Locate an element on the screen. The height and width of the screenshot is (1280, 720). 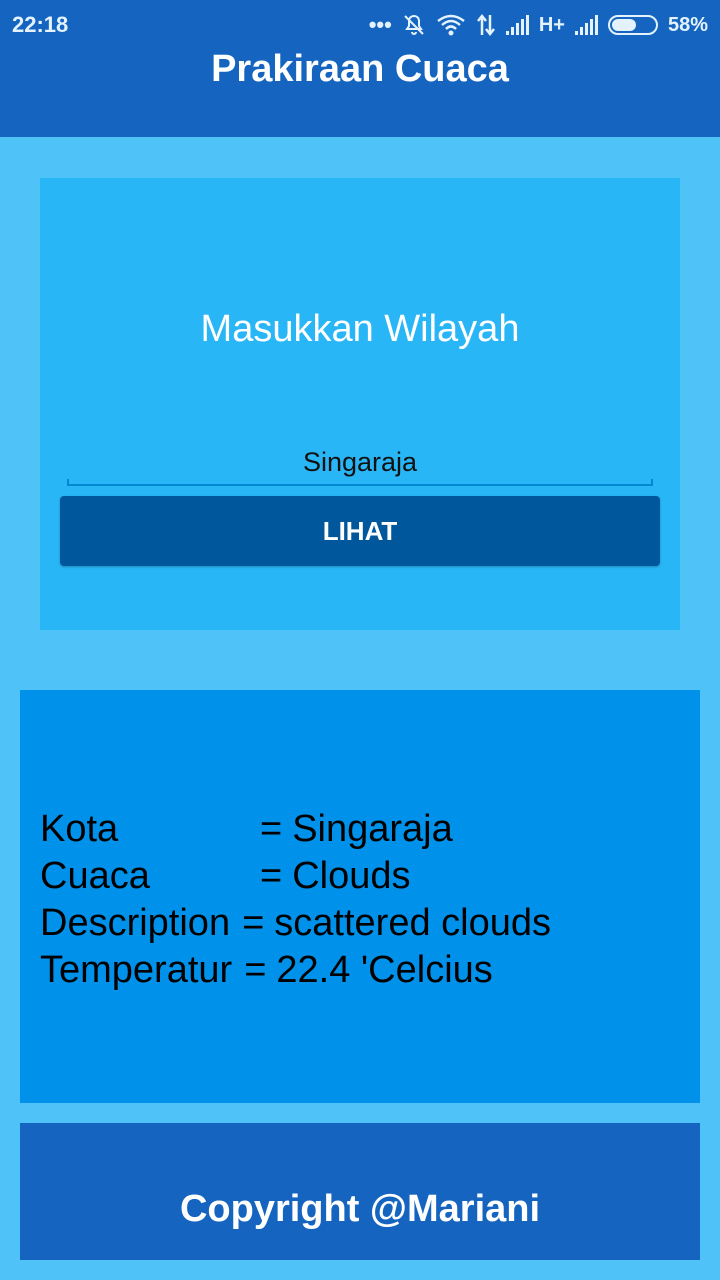
bell-muted-icon is located at coordinates (414, 24).